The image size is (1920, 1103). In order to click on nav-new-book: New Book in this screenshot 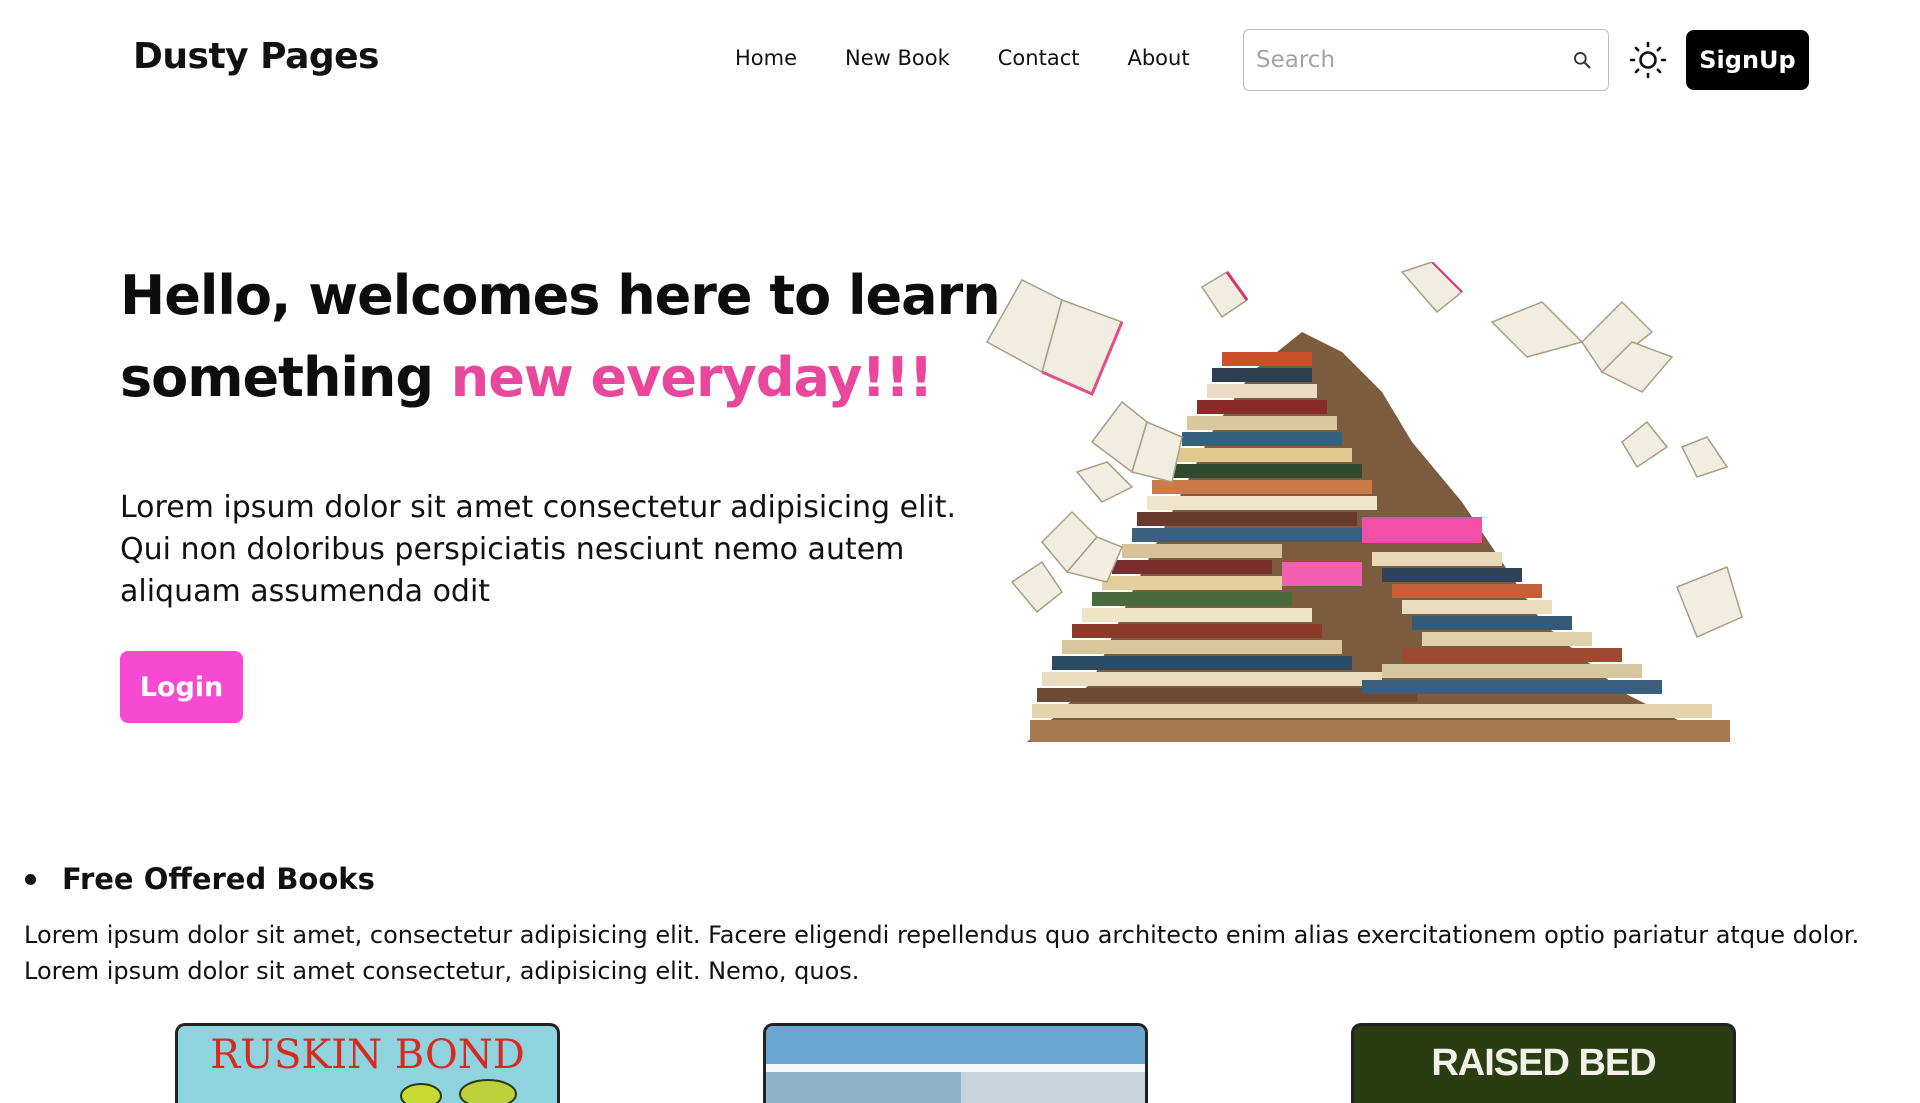, I will do `click(897, 58)`.